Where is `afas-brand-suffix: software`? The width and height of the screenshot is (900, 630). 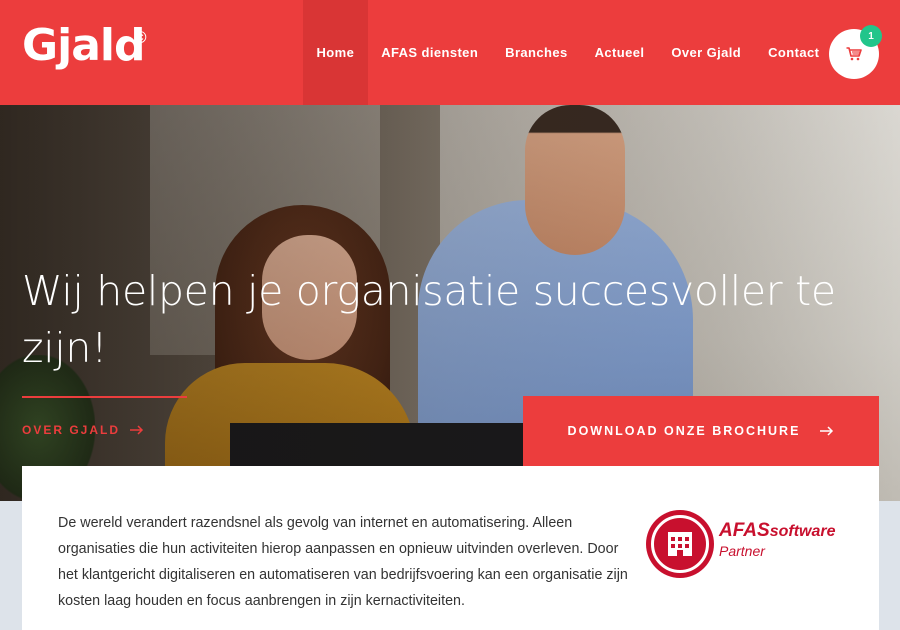
afas-brand-suffix: software is located at coordinates (802, 531).